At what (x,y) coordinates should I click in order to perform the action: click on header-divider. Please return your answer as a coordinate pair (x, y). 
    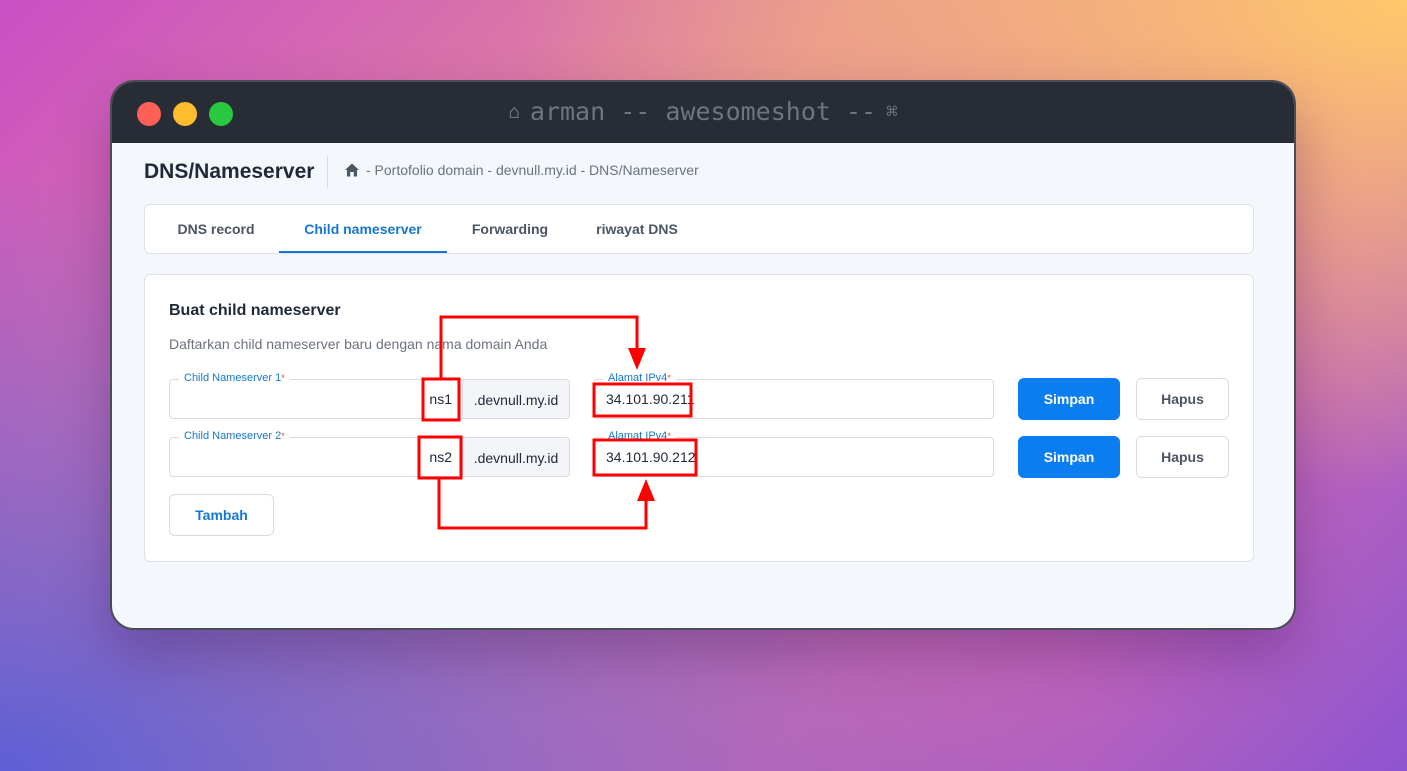
    Looking at the image, I should click on (327, 172).